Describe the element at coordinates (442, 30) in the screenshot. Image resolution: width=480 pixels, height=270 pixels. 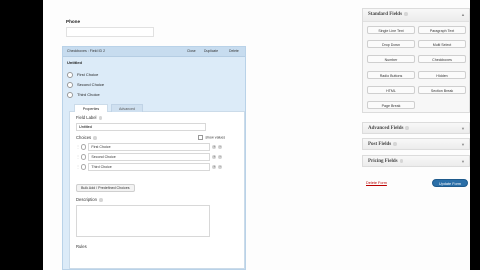
I see `paragraph-text-button: Paragraph Text` at that location.